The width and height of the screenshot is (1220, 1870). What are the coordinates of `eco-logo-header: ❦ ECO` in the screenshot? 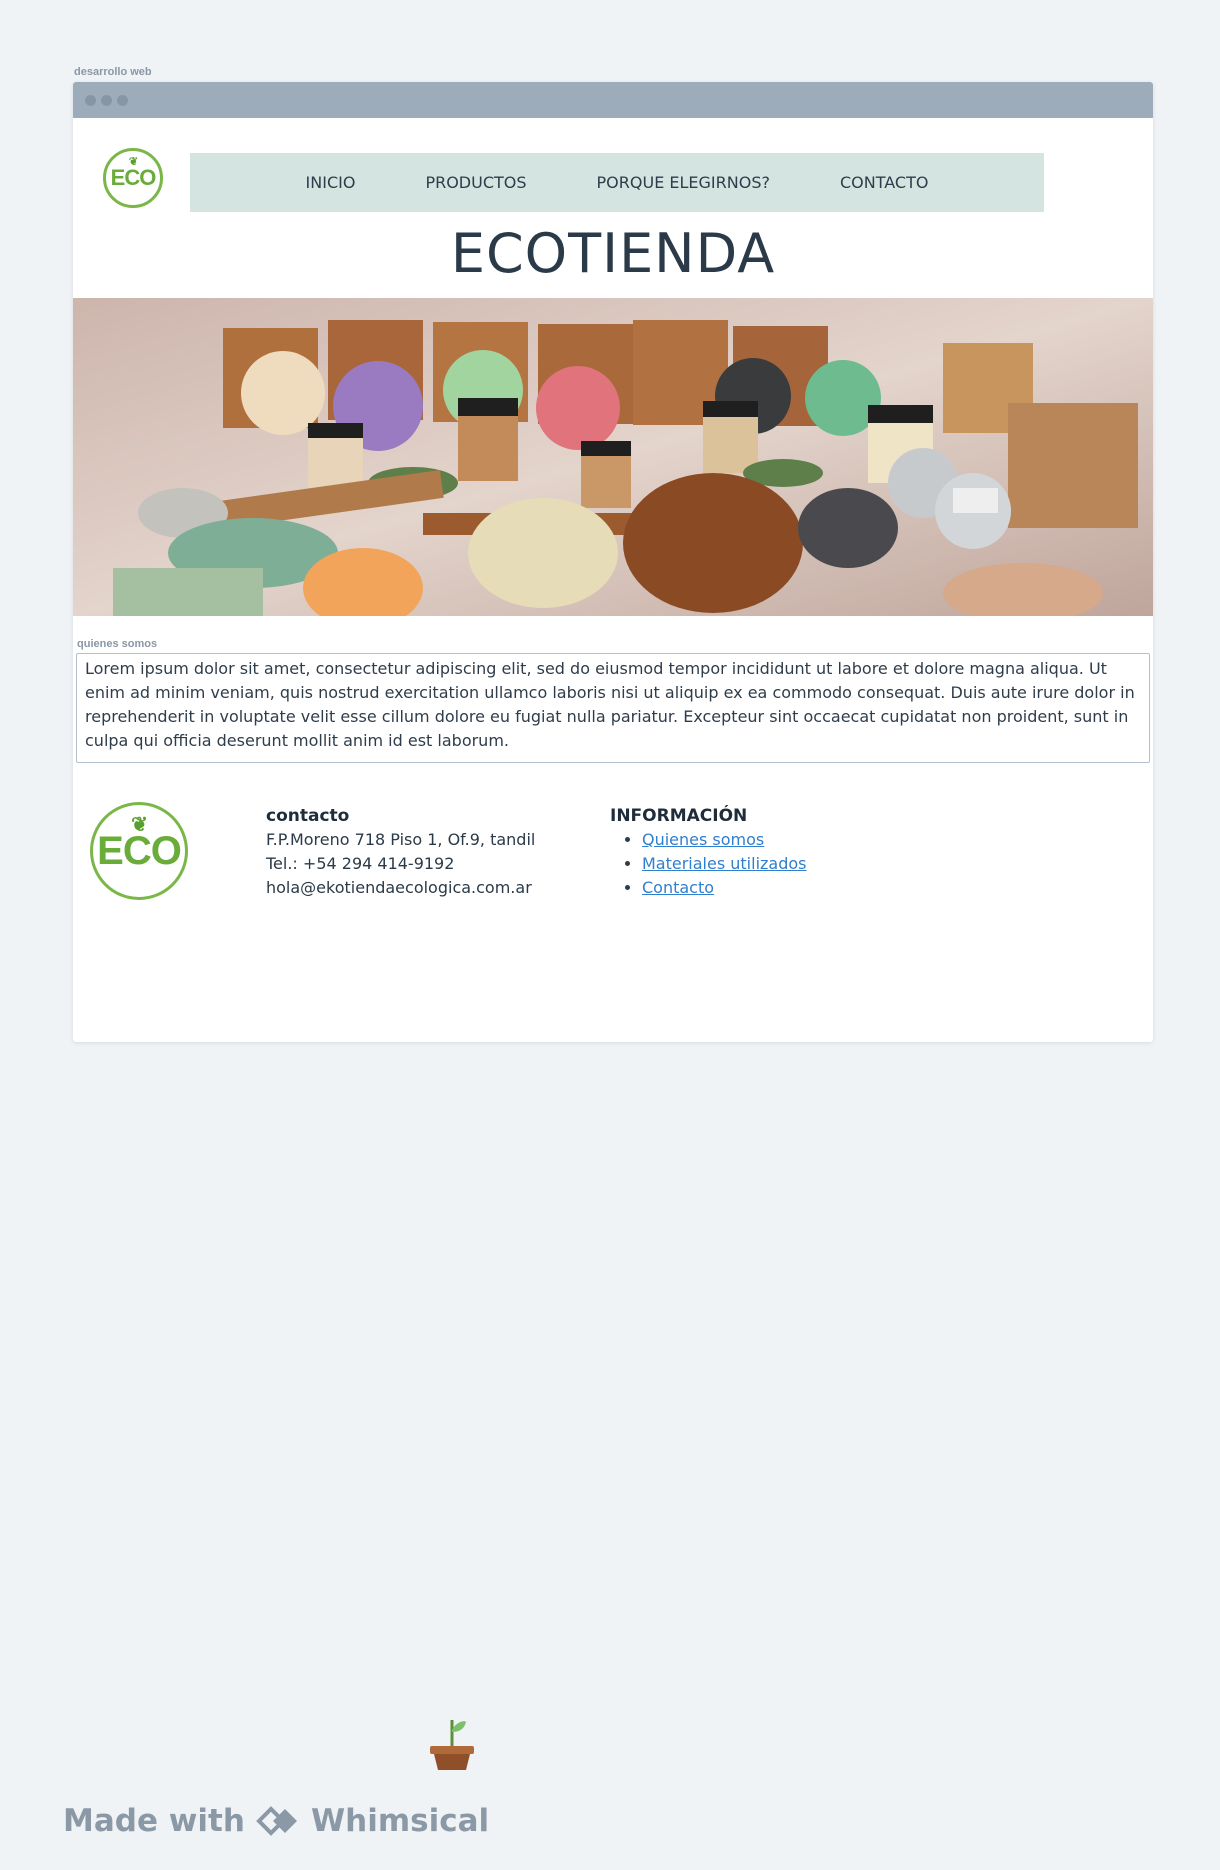 It's located at (133, 178).